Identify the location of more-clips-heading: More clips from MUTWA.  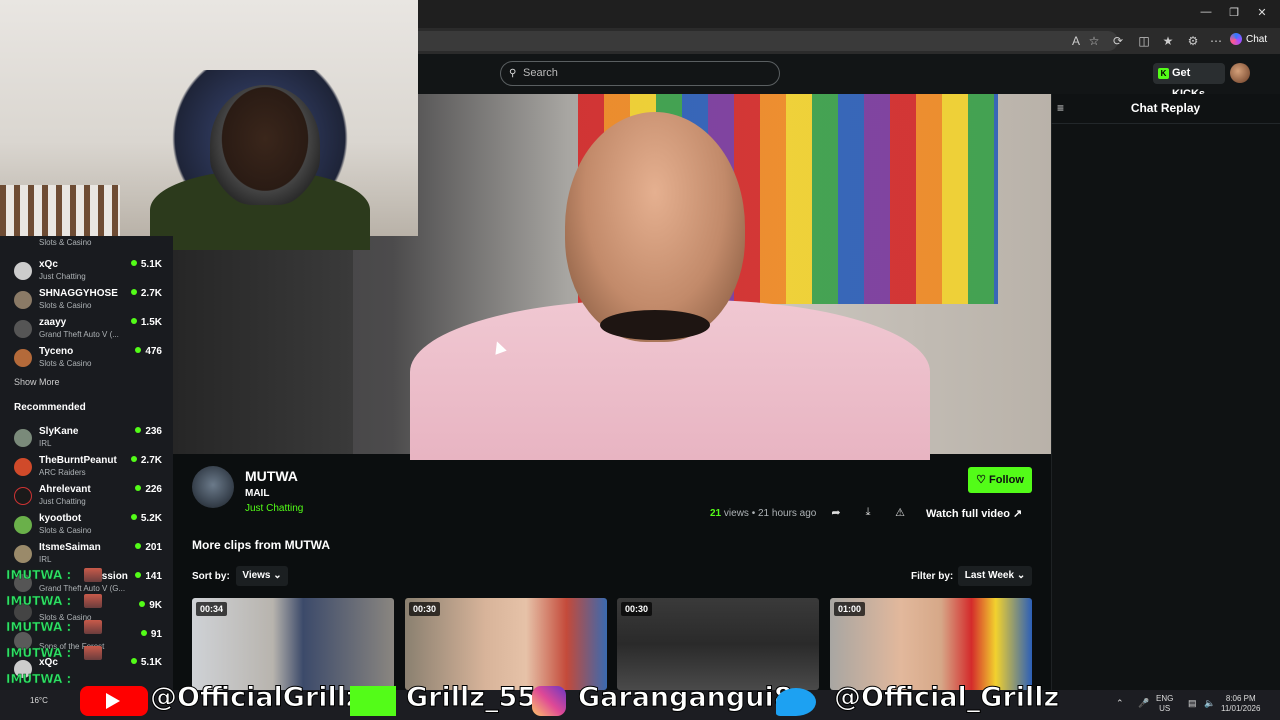
(261, 545).